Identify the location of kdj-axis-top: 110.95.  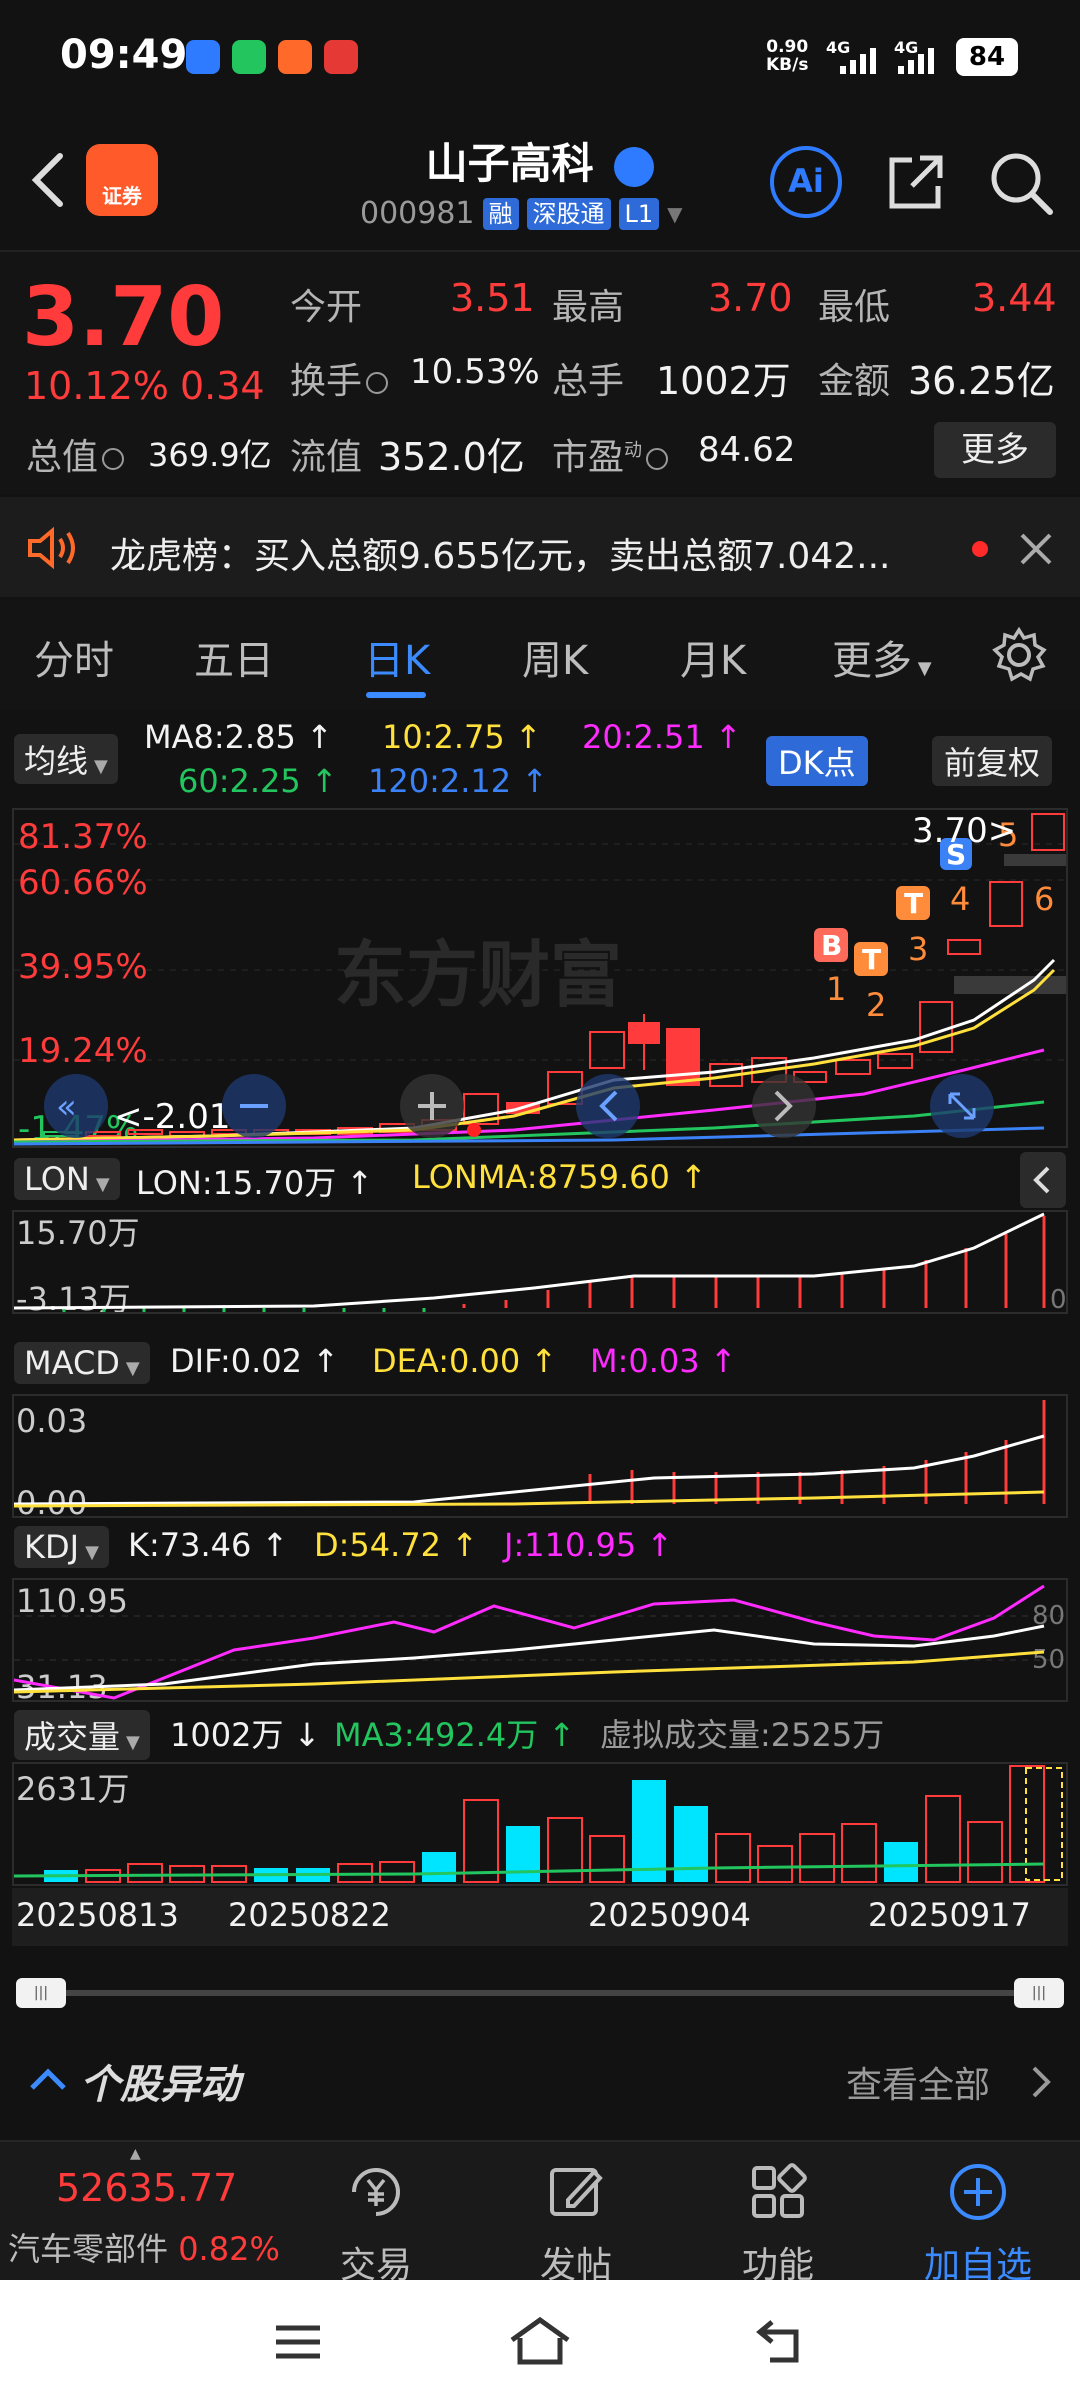
(72, 1601).